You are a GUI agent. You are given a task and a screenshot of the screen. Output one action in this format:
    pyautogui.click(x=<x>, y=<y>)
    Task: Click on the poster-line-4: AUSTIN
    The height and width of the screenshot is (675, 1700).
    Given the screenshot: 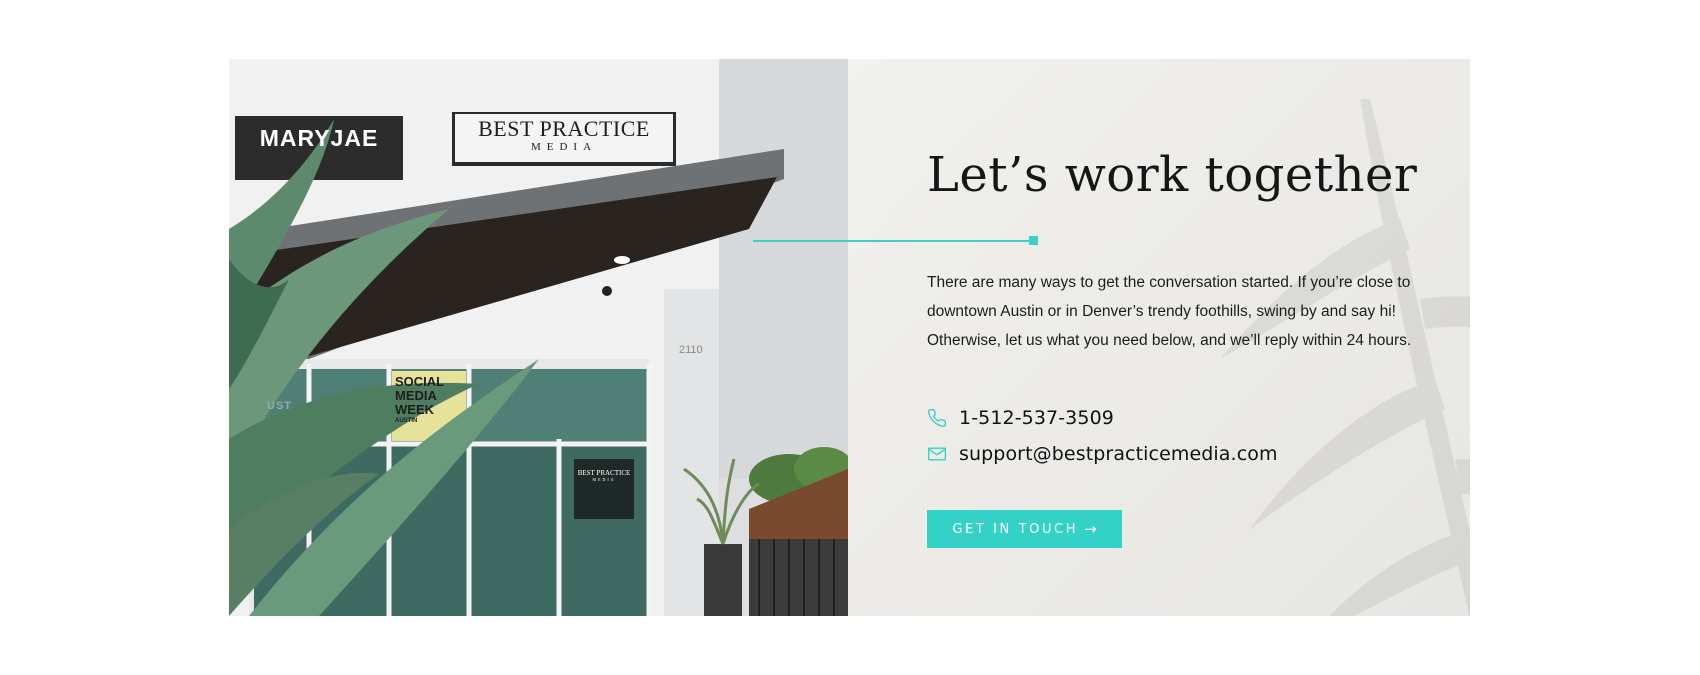 What is the action you would take?
    pyautogui.click(x=406, y=421)
    